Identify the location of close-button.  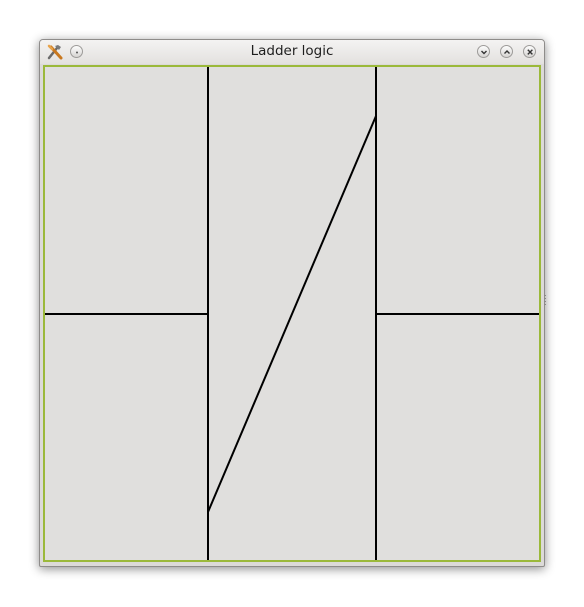
(529, 51).